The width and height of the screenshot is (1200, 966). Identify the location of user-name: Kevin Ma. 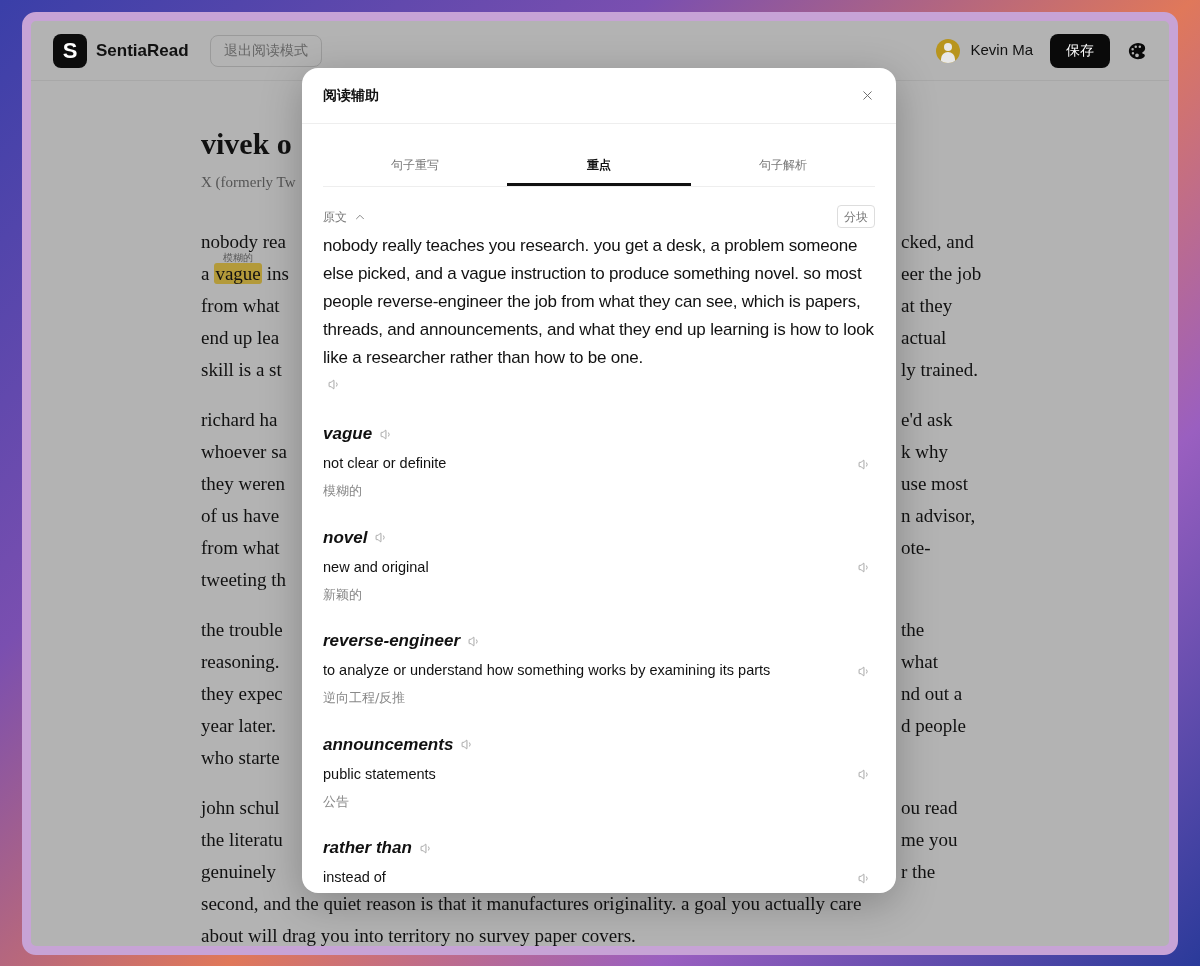
(1001, 50).